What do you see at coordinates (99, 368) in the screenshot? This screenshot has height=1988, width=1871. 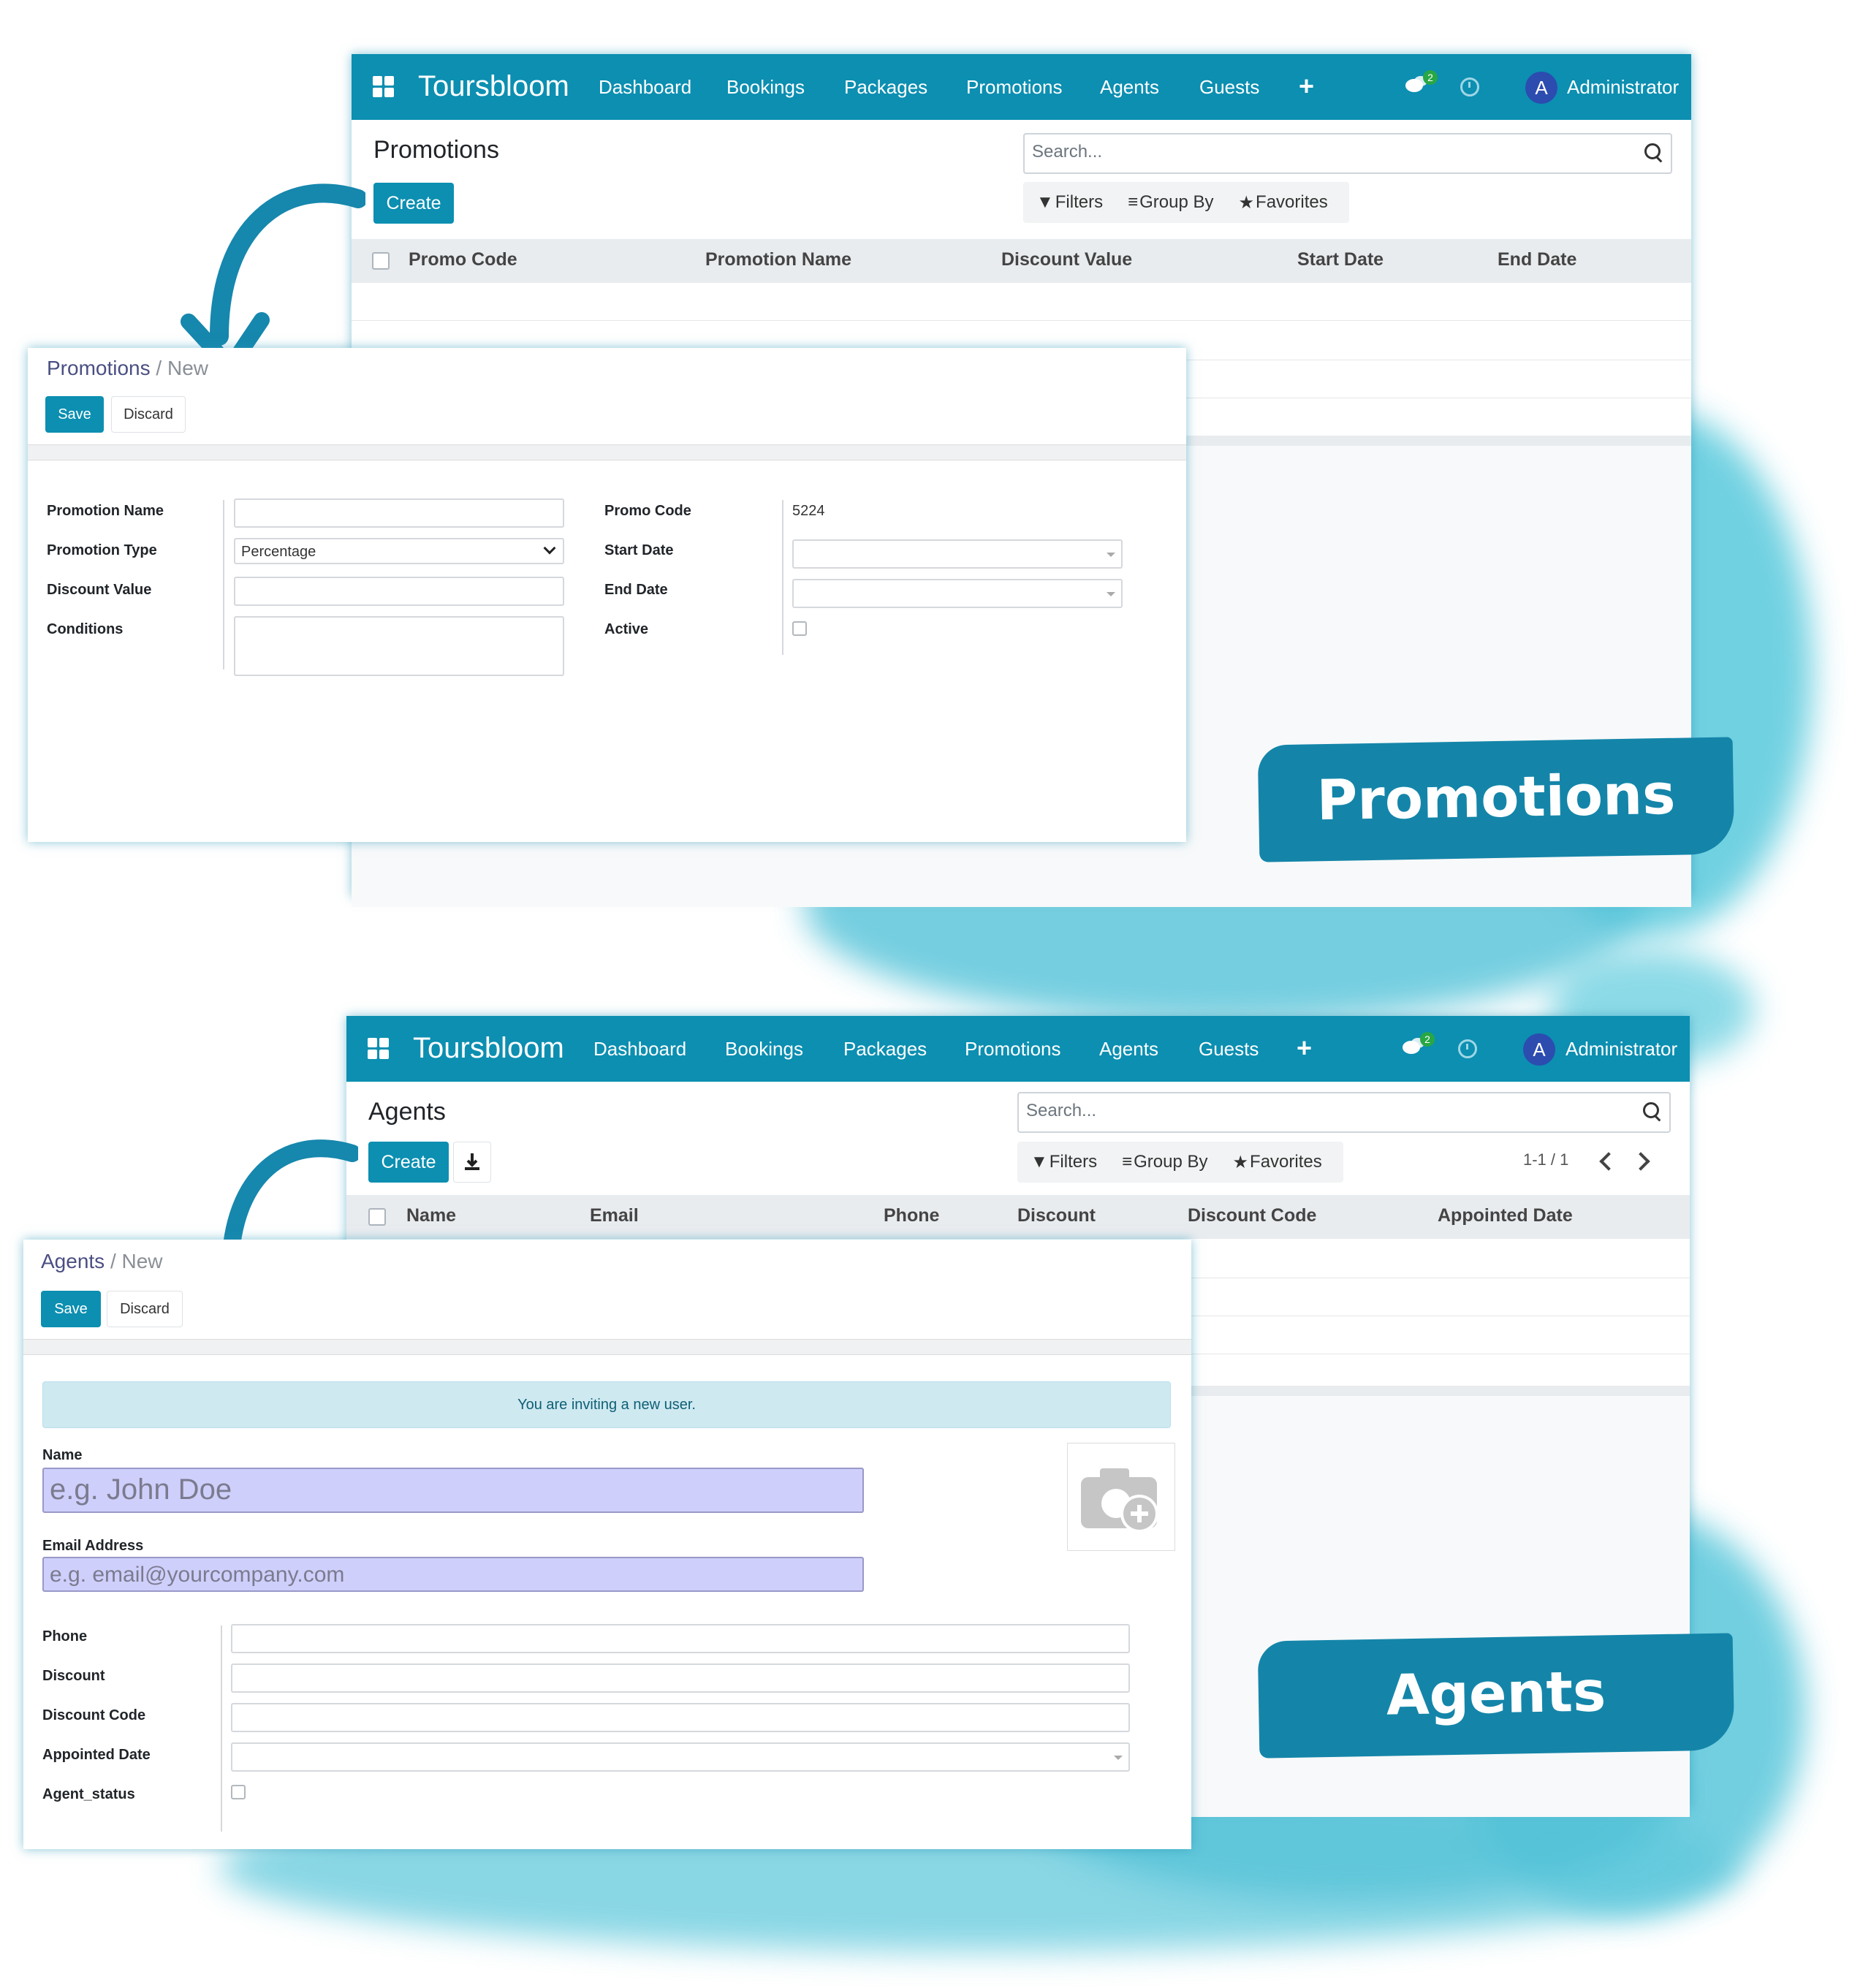 I see `breadcrumb-parent: Promotions` at bounding box center [99, 368].